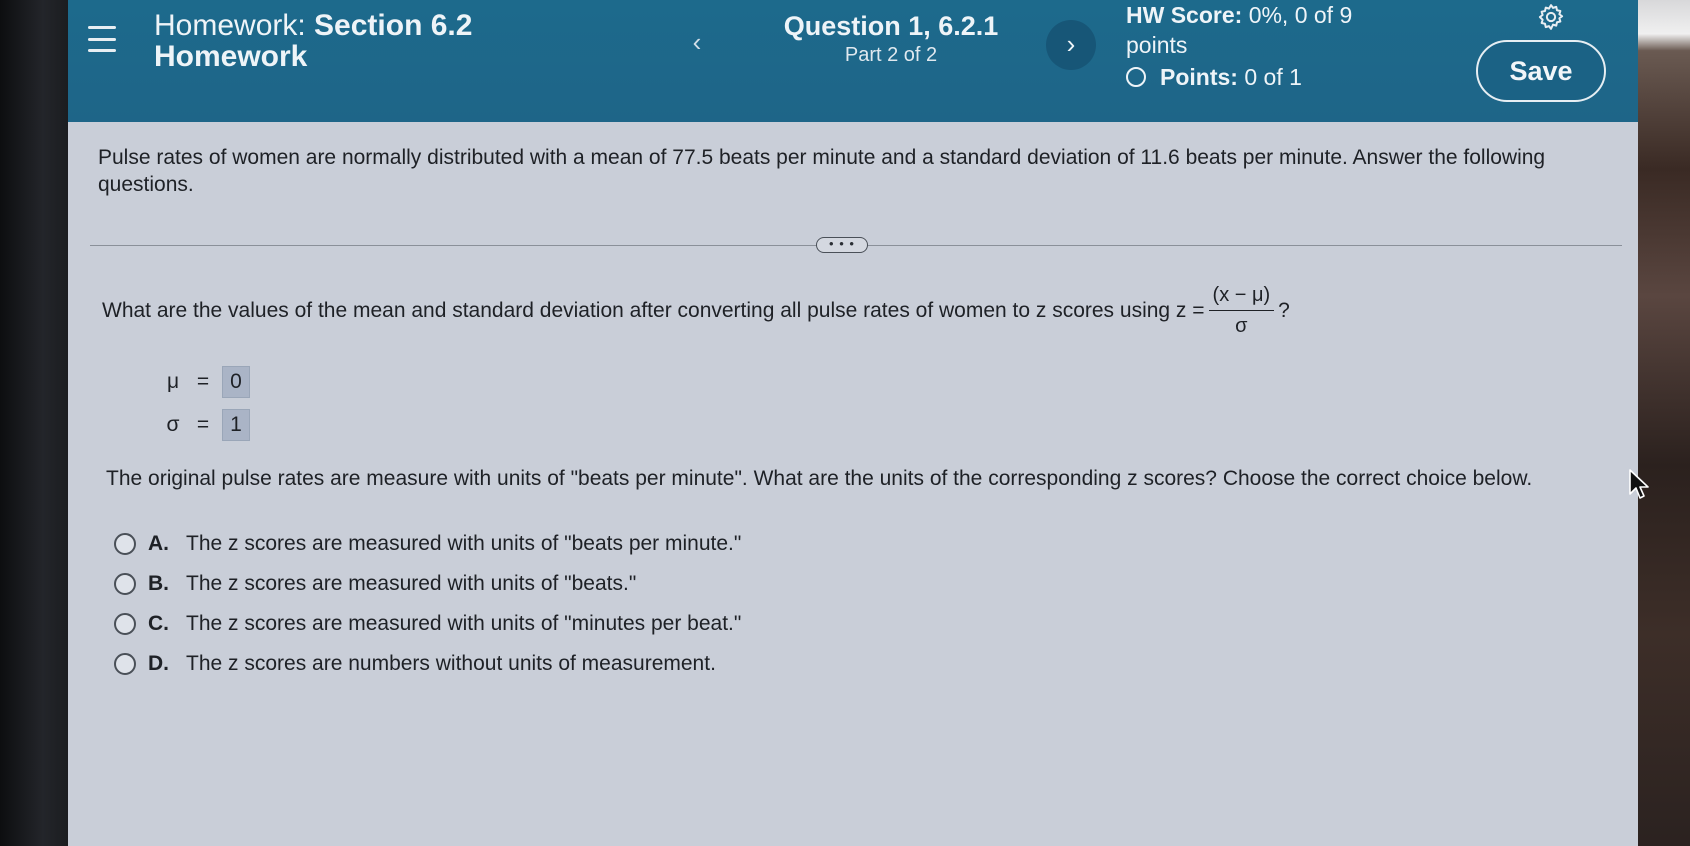 The image size is (1690, 846). What do you see at coordinates (313, 41) in the screenshot?
I see `homework-title: Homework: Section 6.2 Homework` at bounding box center [313, 41].